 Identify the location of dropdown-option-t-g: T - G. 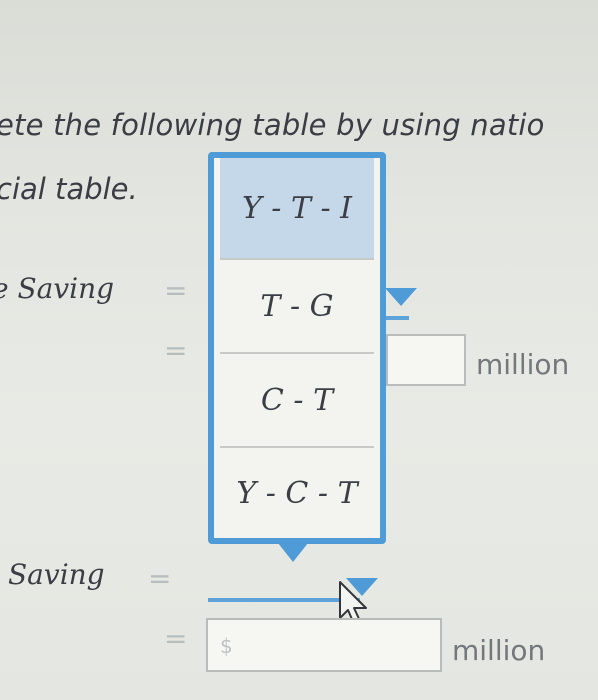
(297, 307).